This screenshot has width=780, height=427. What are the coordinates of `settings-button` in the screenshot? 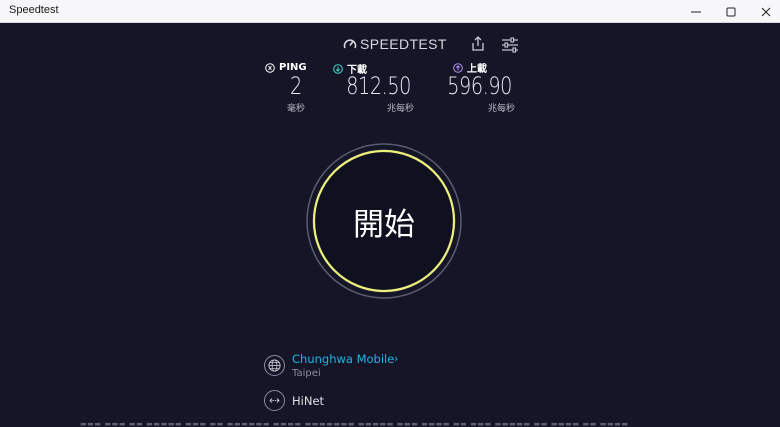 It's located at (510, 45).